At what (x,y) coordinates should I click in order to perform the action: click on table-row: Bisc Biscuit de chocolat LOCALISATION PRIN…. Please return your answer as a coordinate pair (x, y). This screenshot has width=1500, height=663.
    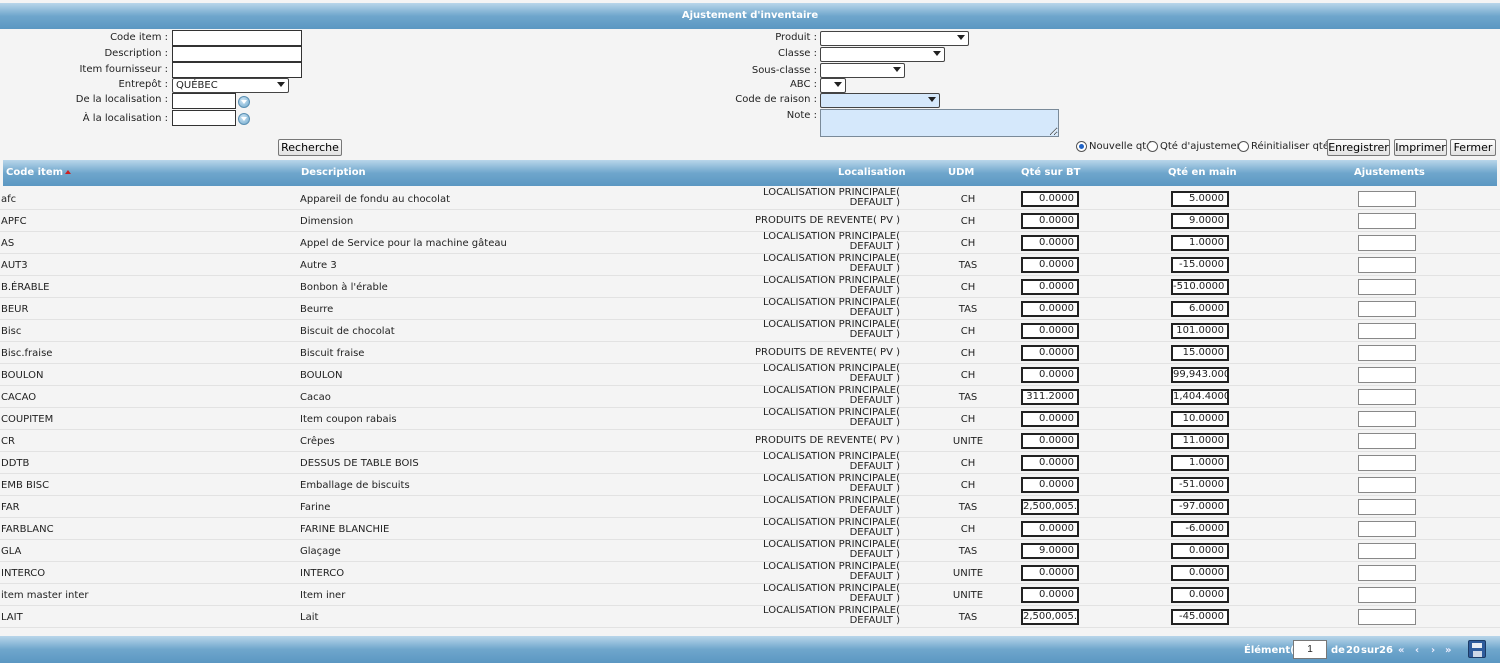
    Looking at the image, I should click on (750, 331).